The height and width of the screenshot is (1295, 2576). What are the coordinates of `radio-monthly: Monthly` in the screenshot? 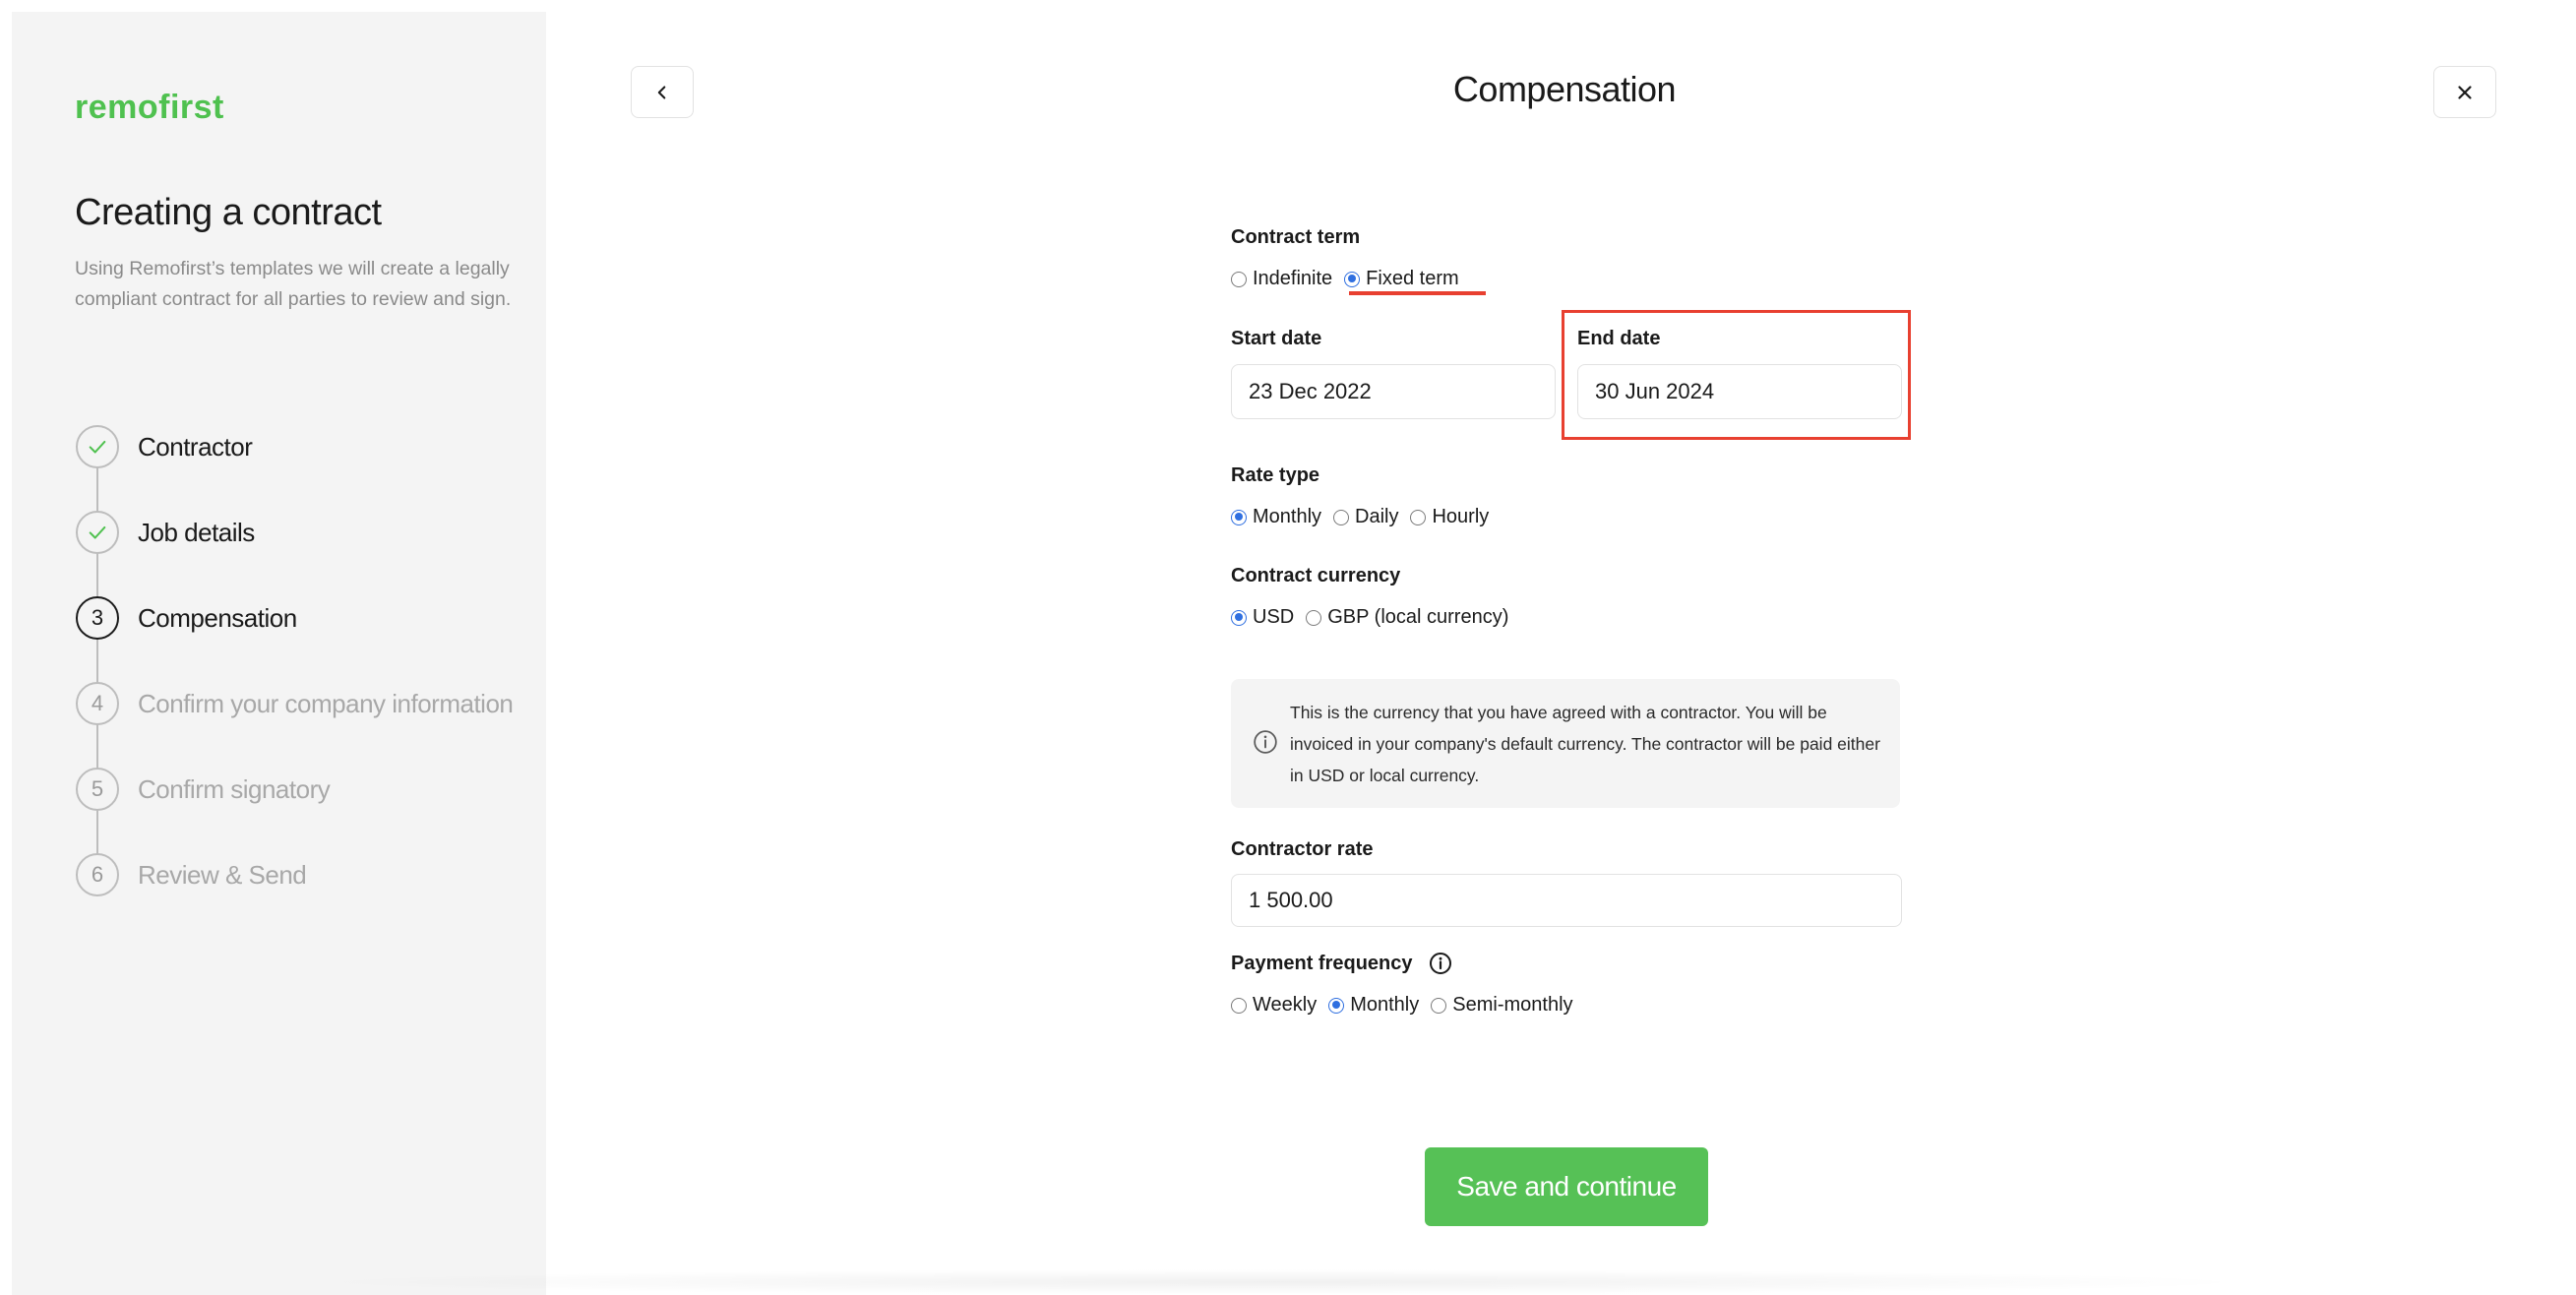 It's located at (1276, 517).